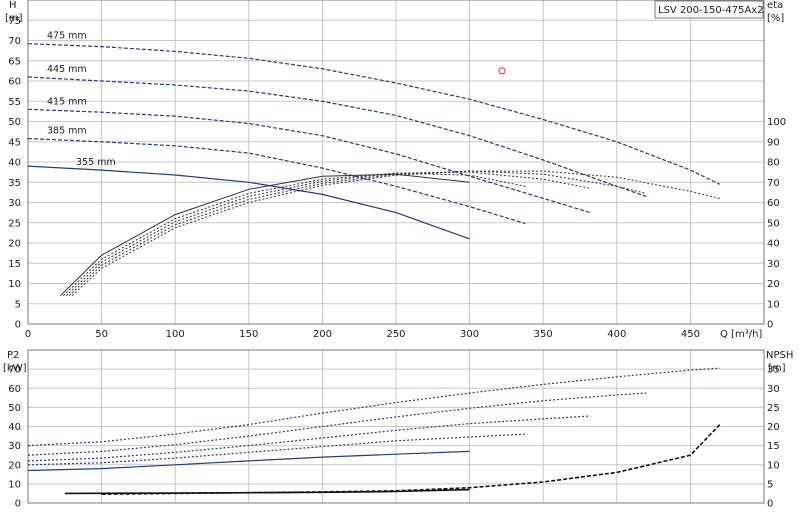 This screenshot has height=520, width=800. Describe the element at coordinates (779, 355) in the screenshot. I see `npsh-axis-label-1: NPSH` at that location.